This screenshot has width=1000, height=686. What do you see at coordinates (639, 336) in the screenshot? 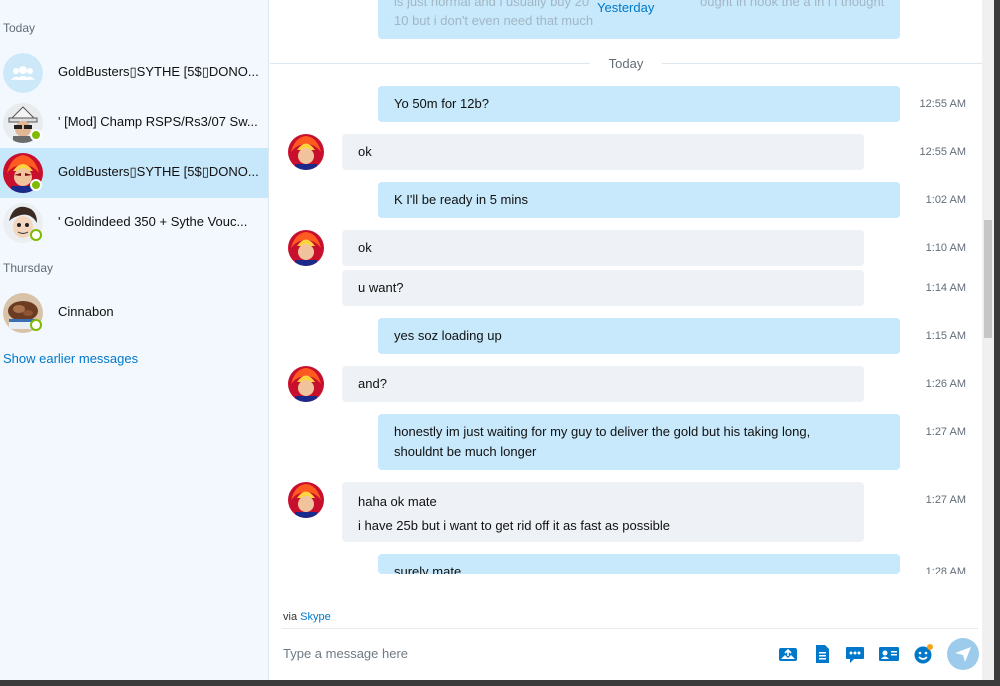
I see `message-bubble-sent: yes soz loading up` at bounding box center [639, 336].